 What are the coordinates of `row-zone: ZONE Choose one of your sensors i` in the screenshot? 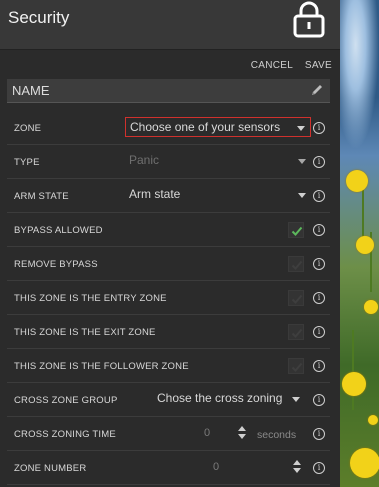 It's located at (168, 128).